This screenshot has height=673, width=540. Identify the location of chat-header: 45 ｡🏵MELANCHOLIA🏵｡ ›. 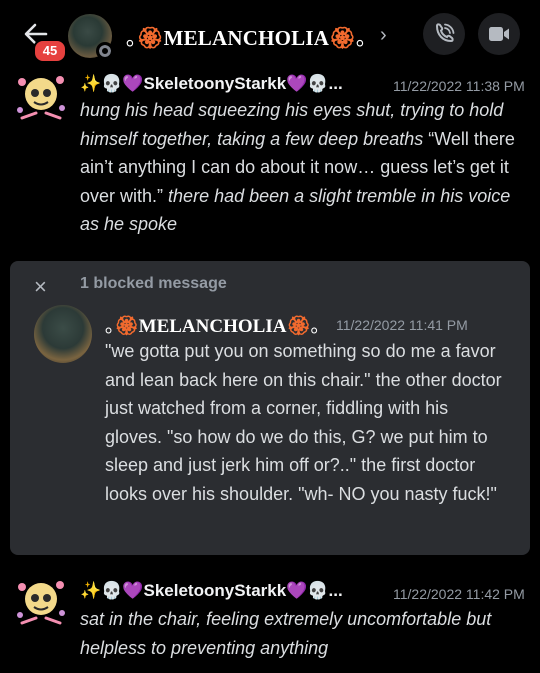
(270, 34).